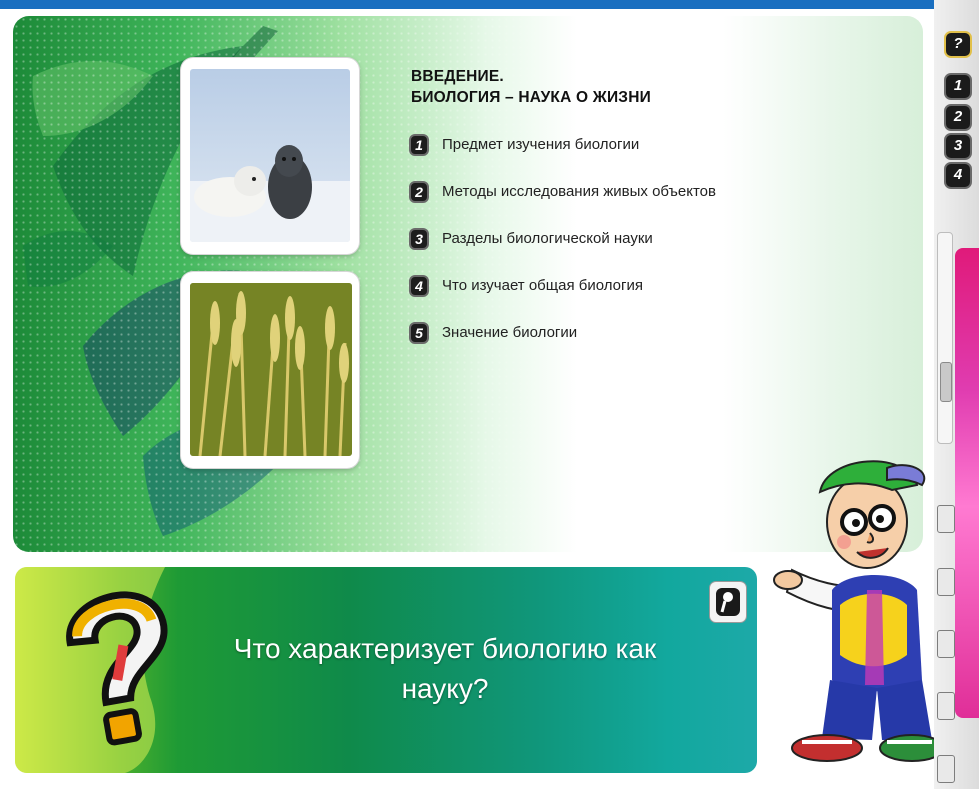  What do you see at coordinates (958, 146) in the screenshot?
I see `toolbar-button-3: 3` at bounding box center [958, 146].